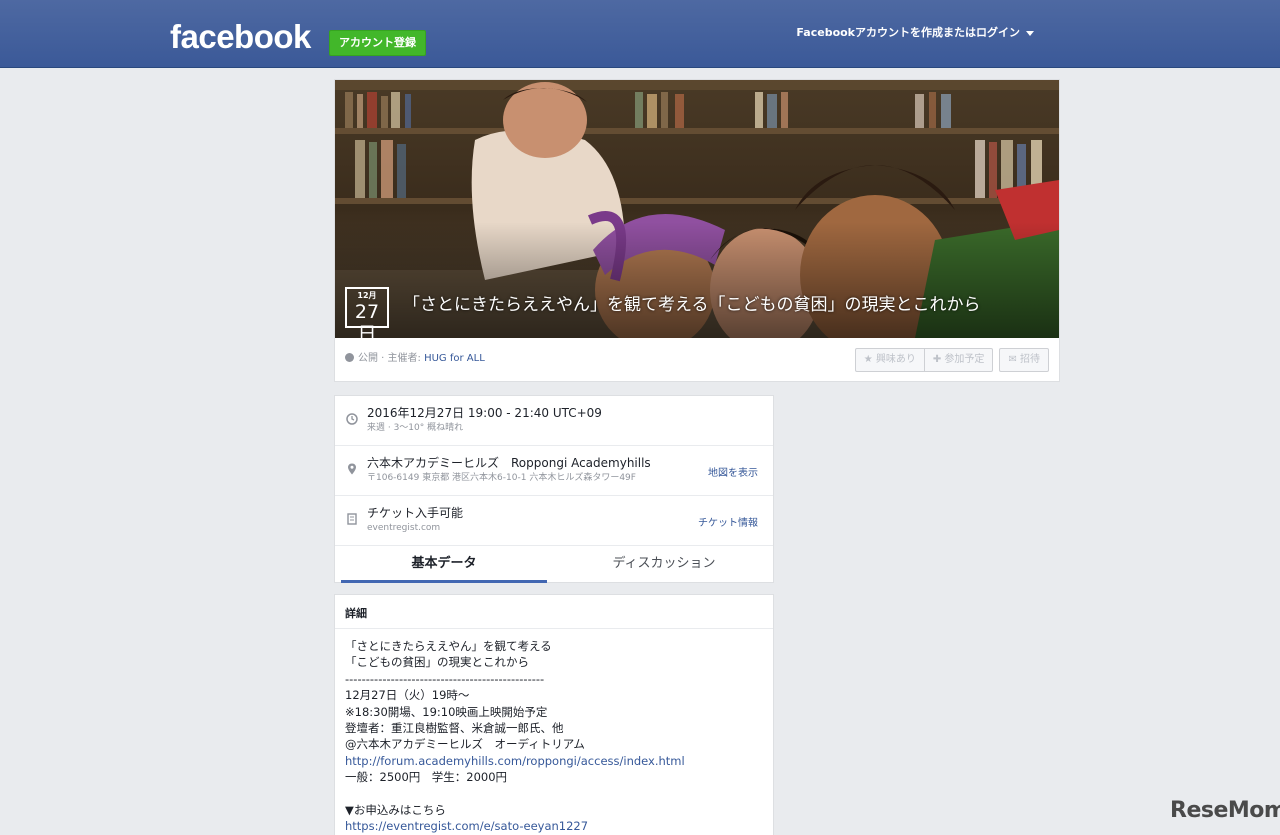 This screenshot has width=1280, height=835. Describe the element at coordinates (908, 32) in the screenshot. I see `login-link-label: Facebookアカウントを作成またはログイン` at that location.